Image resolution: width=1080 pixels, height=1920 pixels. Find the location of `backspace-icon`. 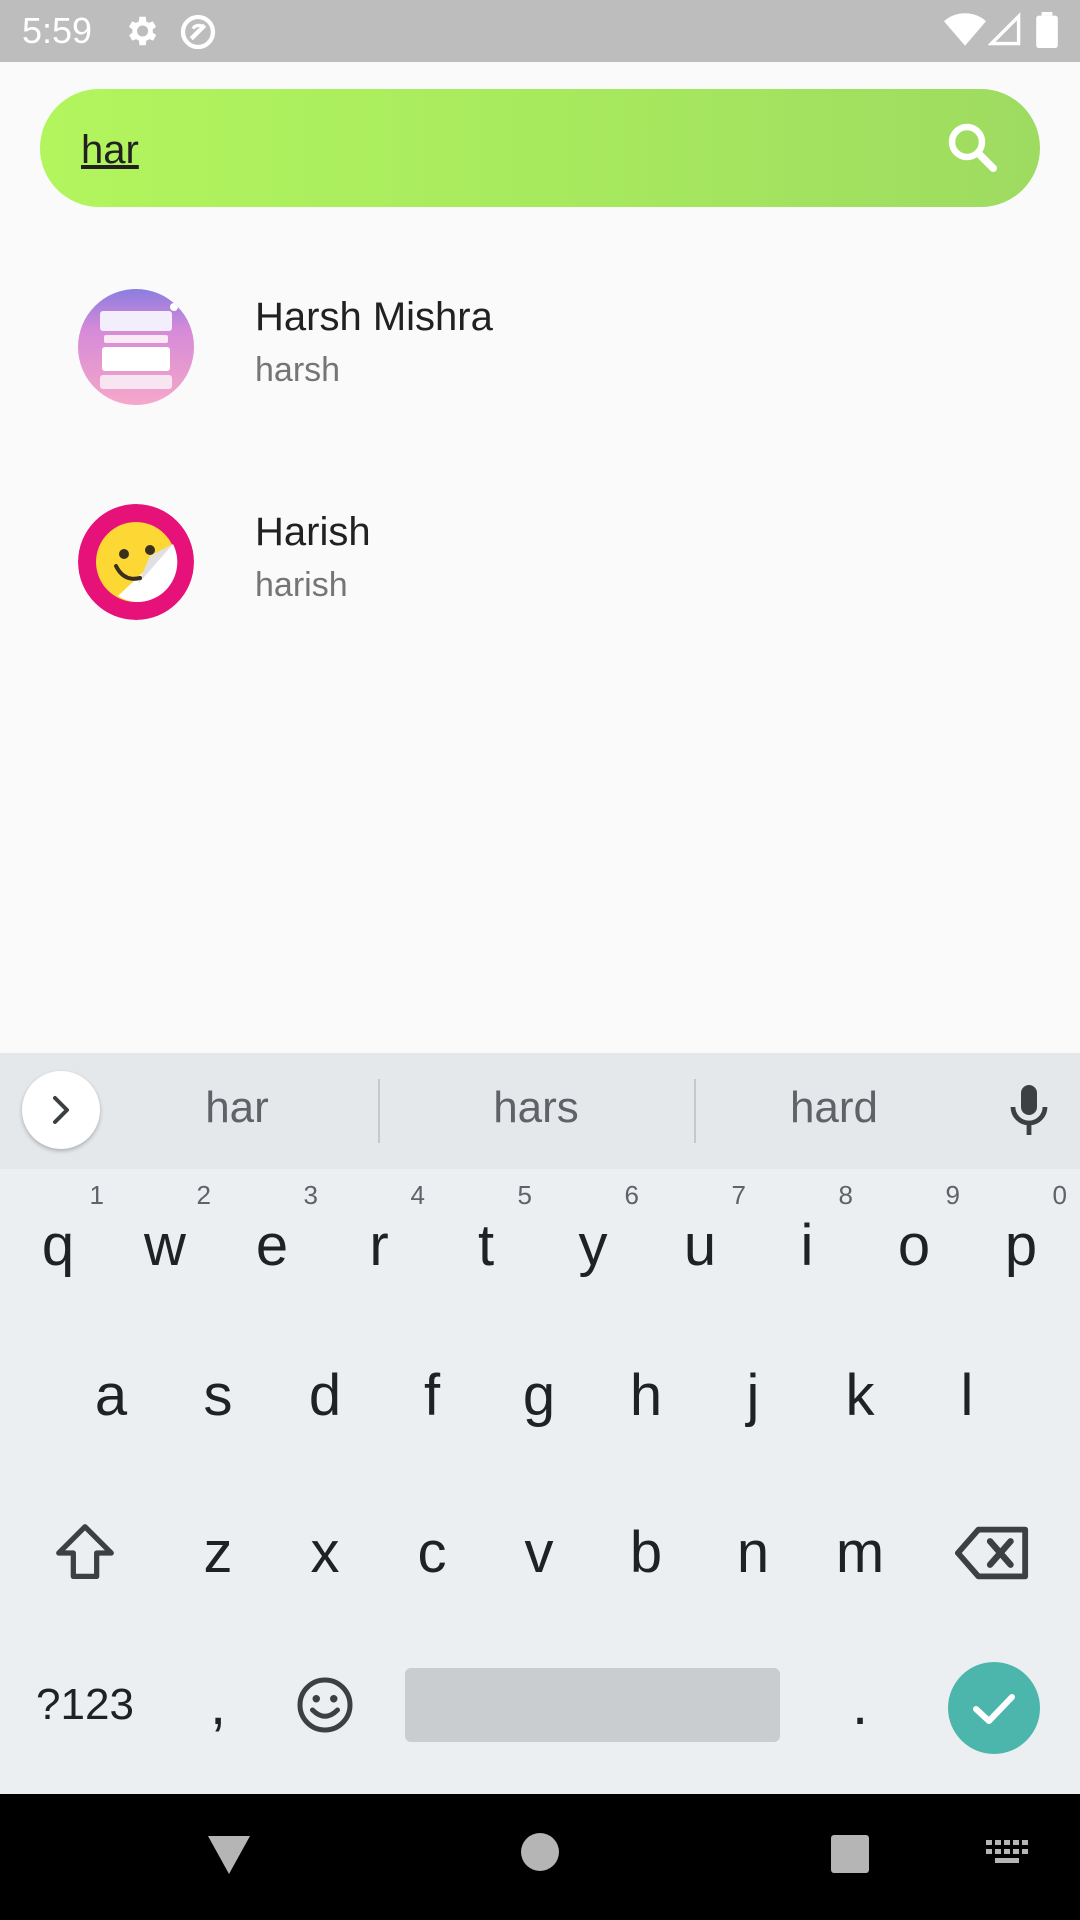

backspace-icon is located at coordinates (992, 1553).